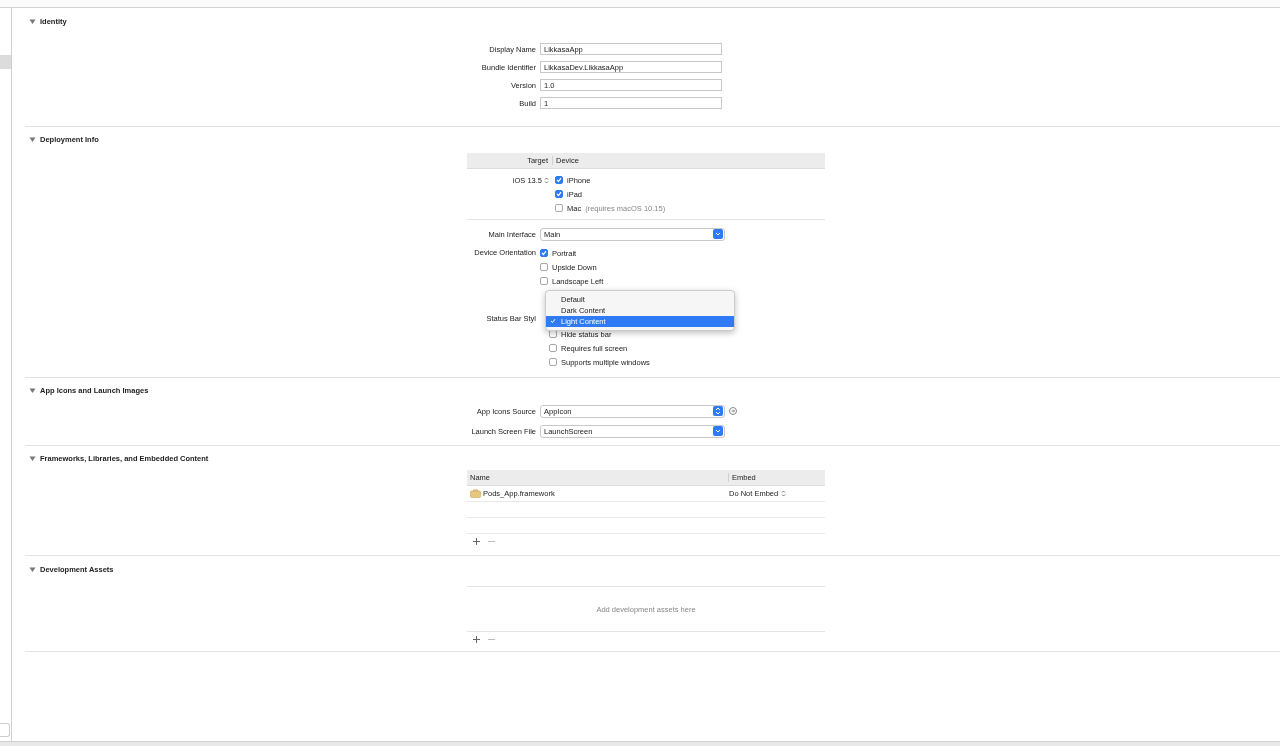  I want to click on arrow-circle-icon, so click(733, 411).